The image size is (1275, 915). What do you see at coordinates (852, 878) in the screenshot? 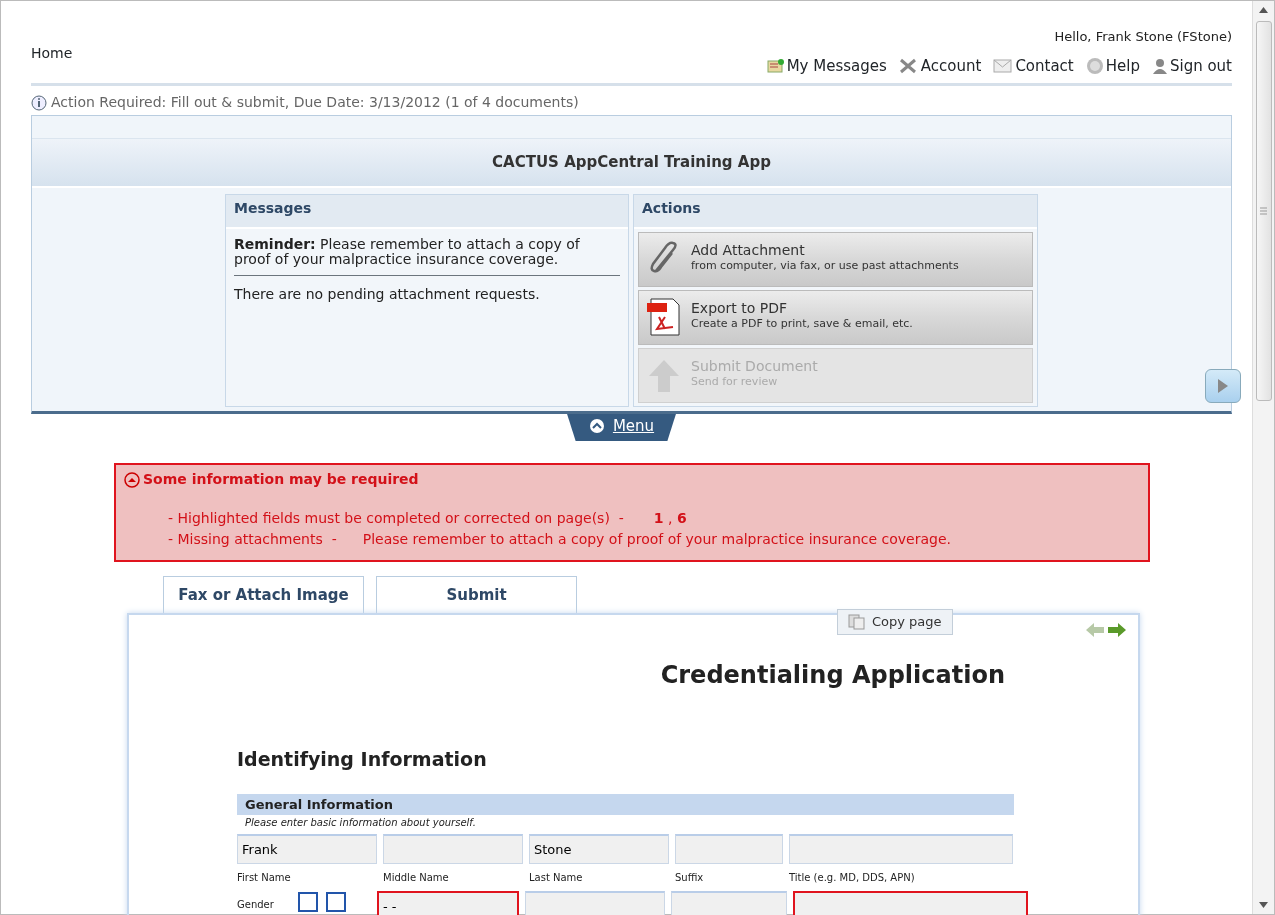
I see `field-label: Title (e.g. MD, DDS, APN)` at bounding box center [852, 878].